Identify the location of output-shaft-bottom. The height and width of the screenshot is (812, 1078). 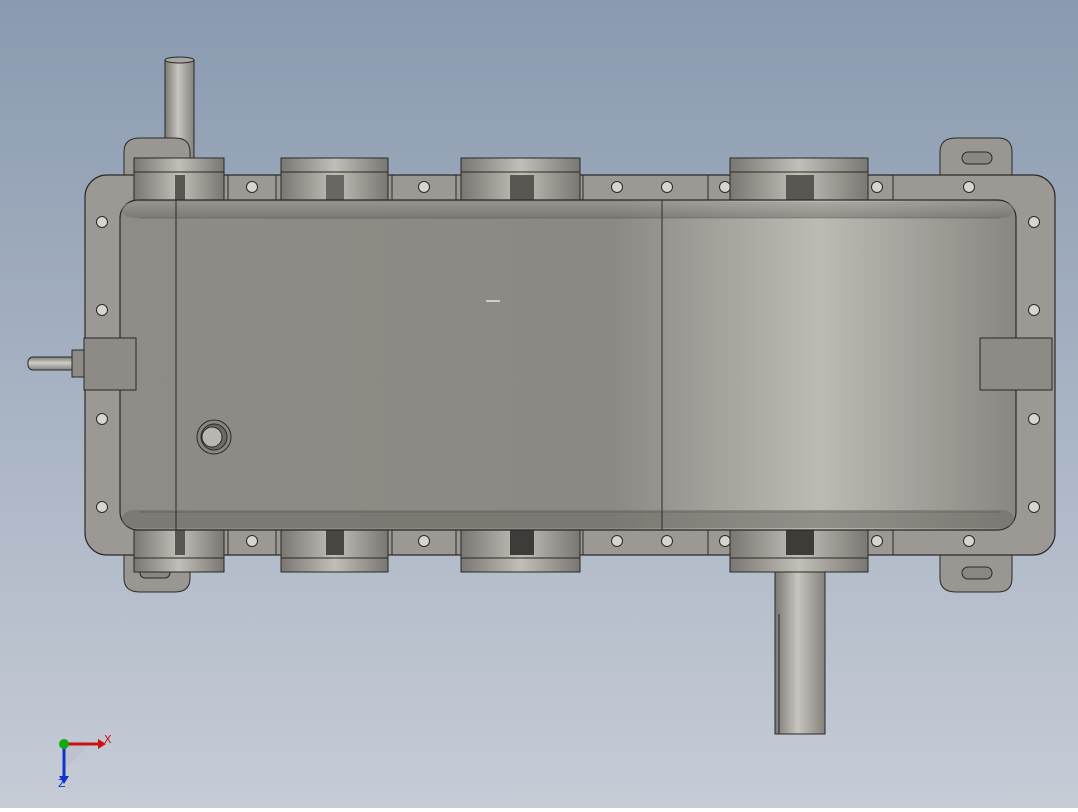
(800, 651).